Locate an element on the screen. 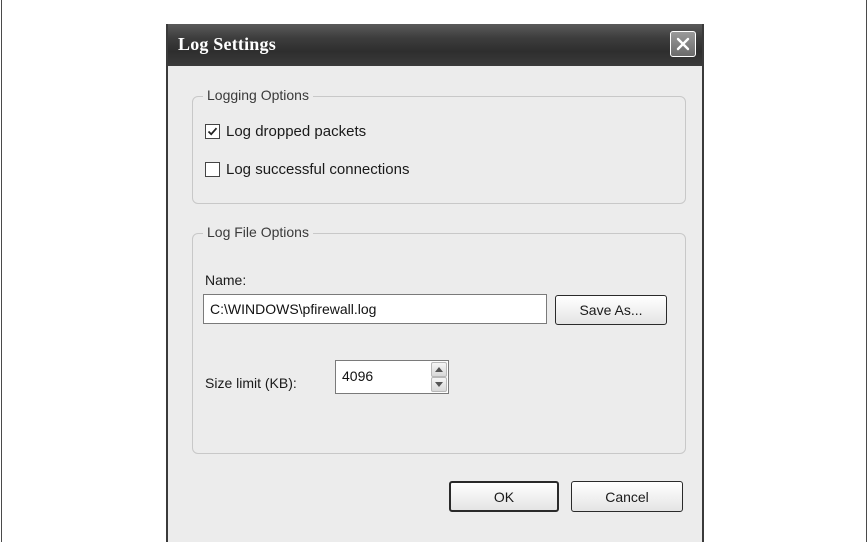  close-icon is located at coordinates (683, 44).